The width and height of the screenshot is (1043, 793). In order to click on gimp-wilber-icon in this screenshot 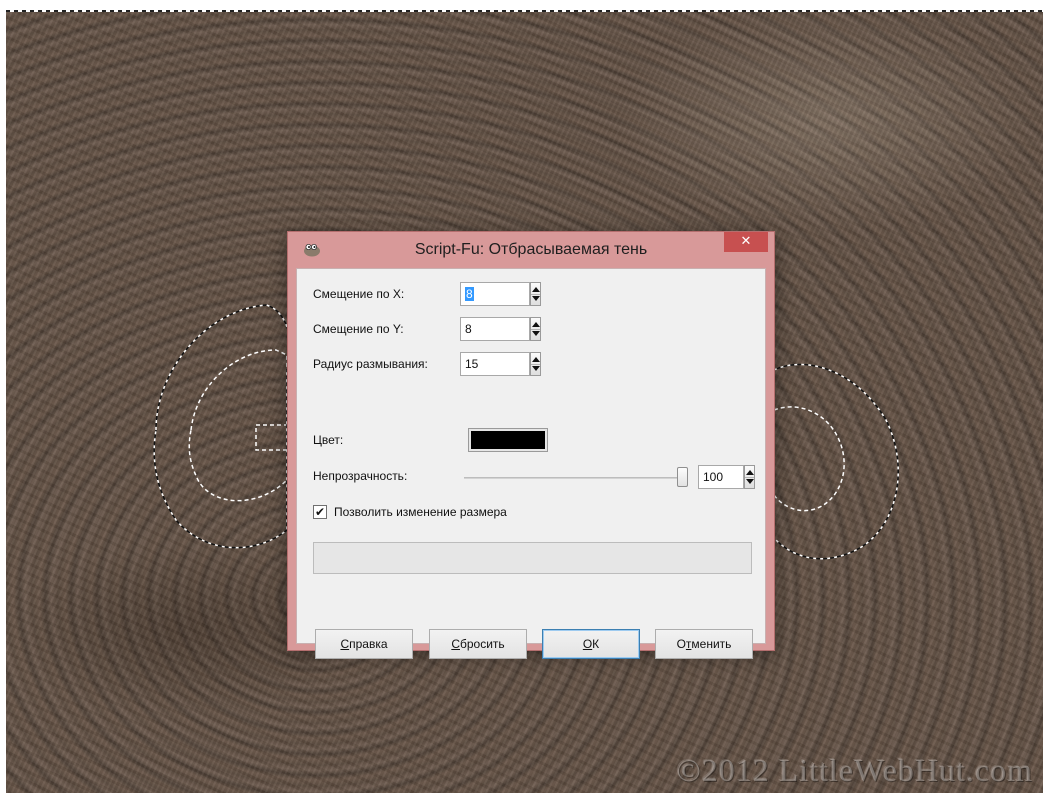, I will do `click(312, 250)`.